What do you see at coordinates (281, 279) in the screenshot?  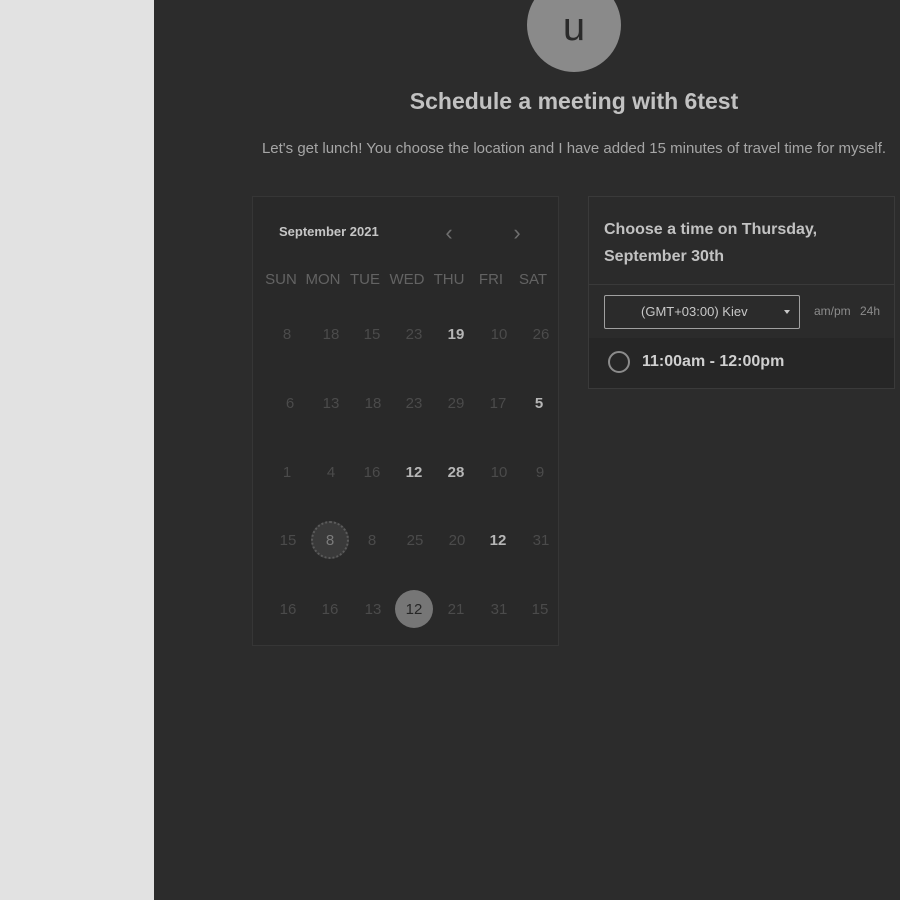 I see `weekday-sun: SUN` at bounding box center [281, 279].